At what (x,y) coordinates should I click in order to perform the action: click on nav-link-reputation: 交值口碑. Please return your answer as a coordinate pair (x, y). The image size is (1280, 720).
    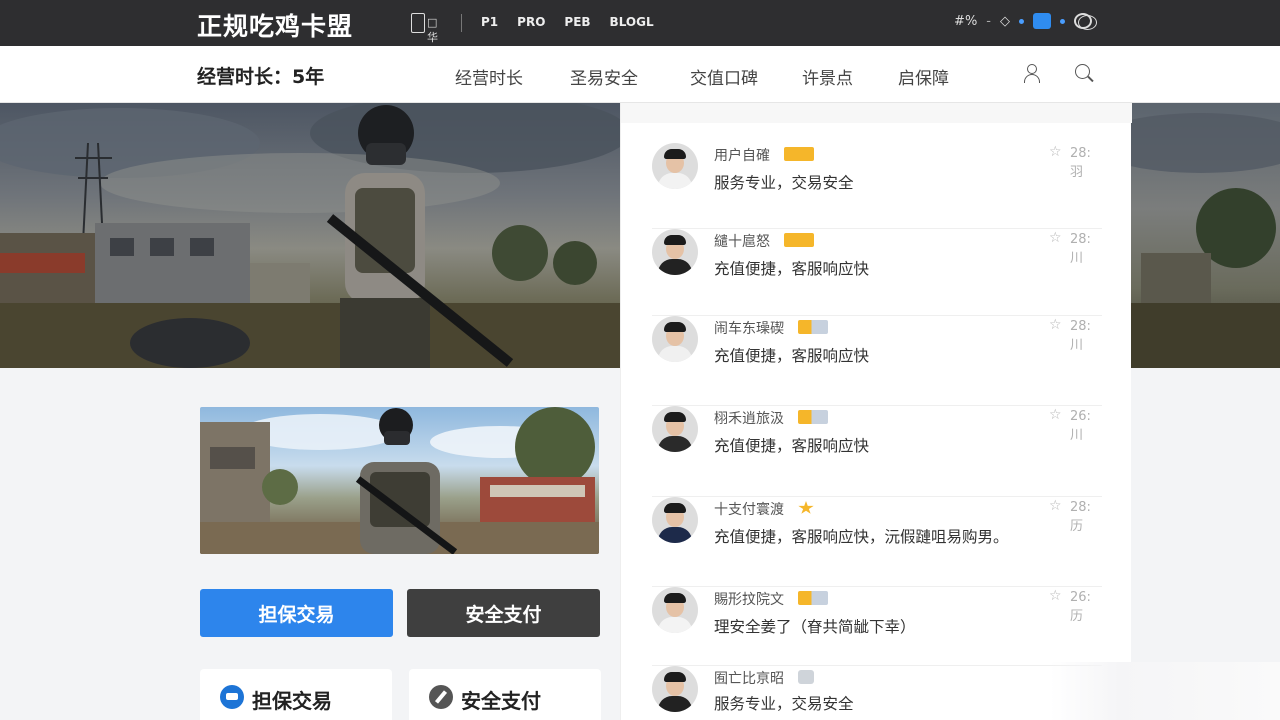
    Looking at the image, I should click on (724, 76).